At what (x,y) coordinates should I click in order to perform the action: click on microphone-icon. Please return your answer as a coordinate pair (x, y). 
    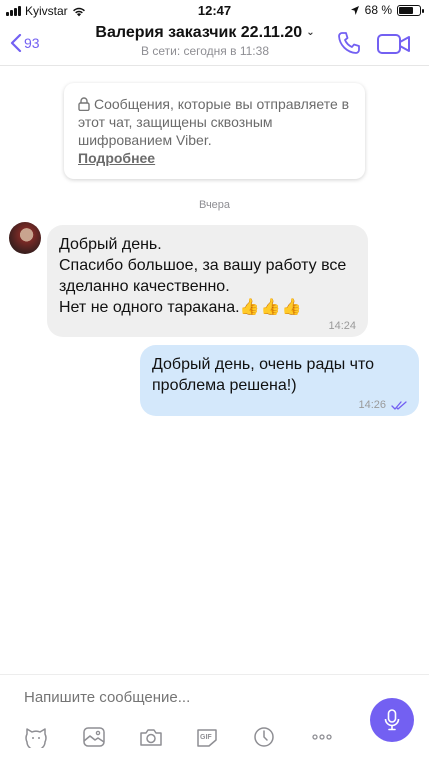
    Looking at the image, I should click on (392, 720).